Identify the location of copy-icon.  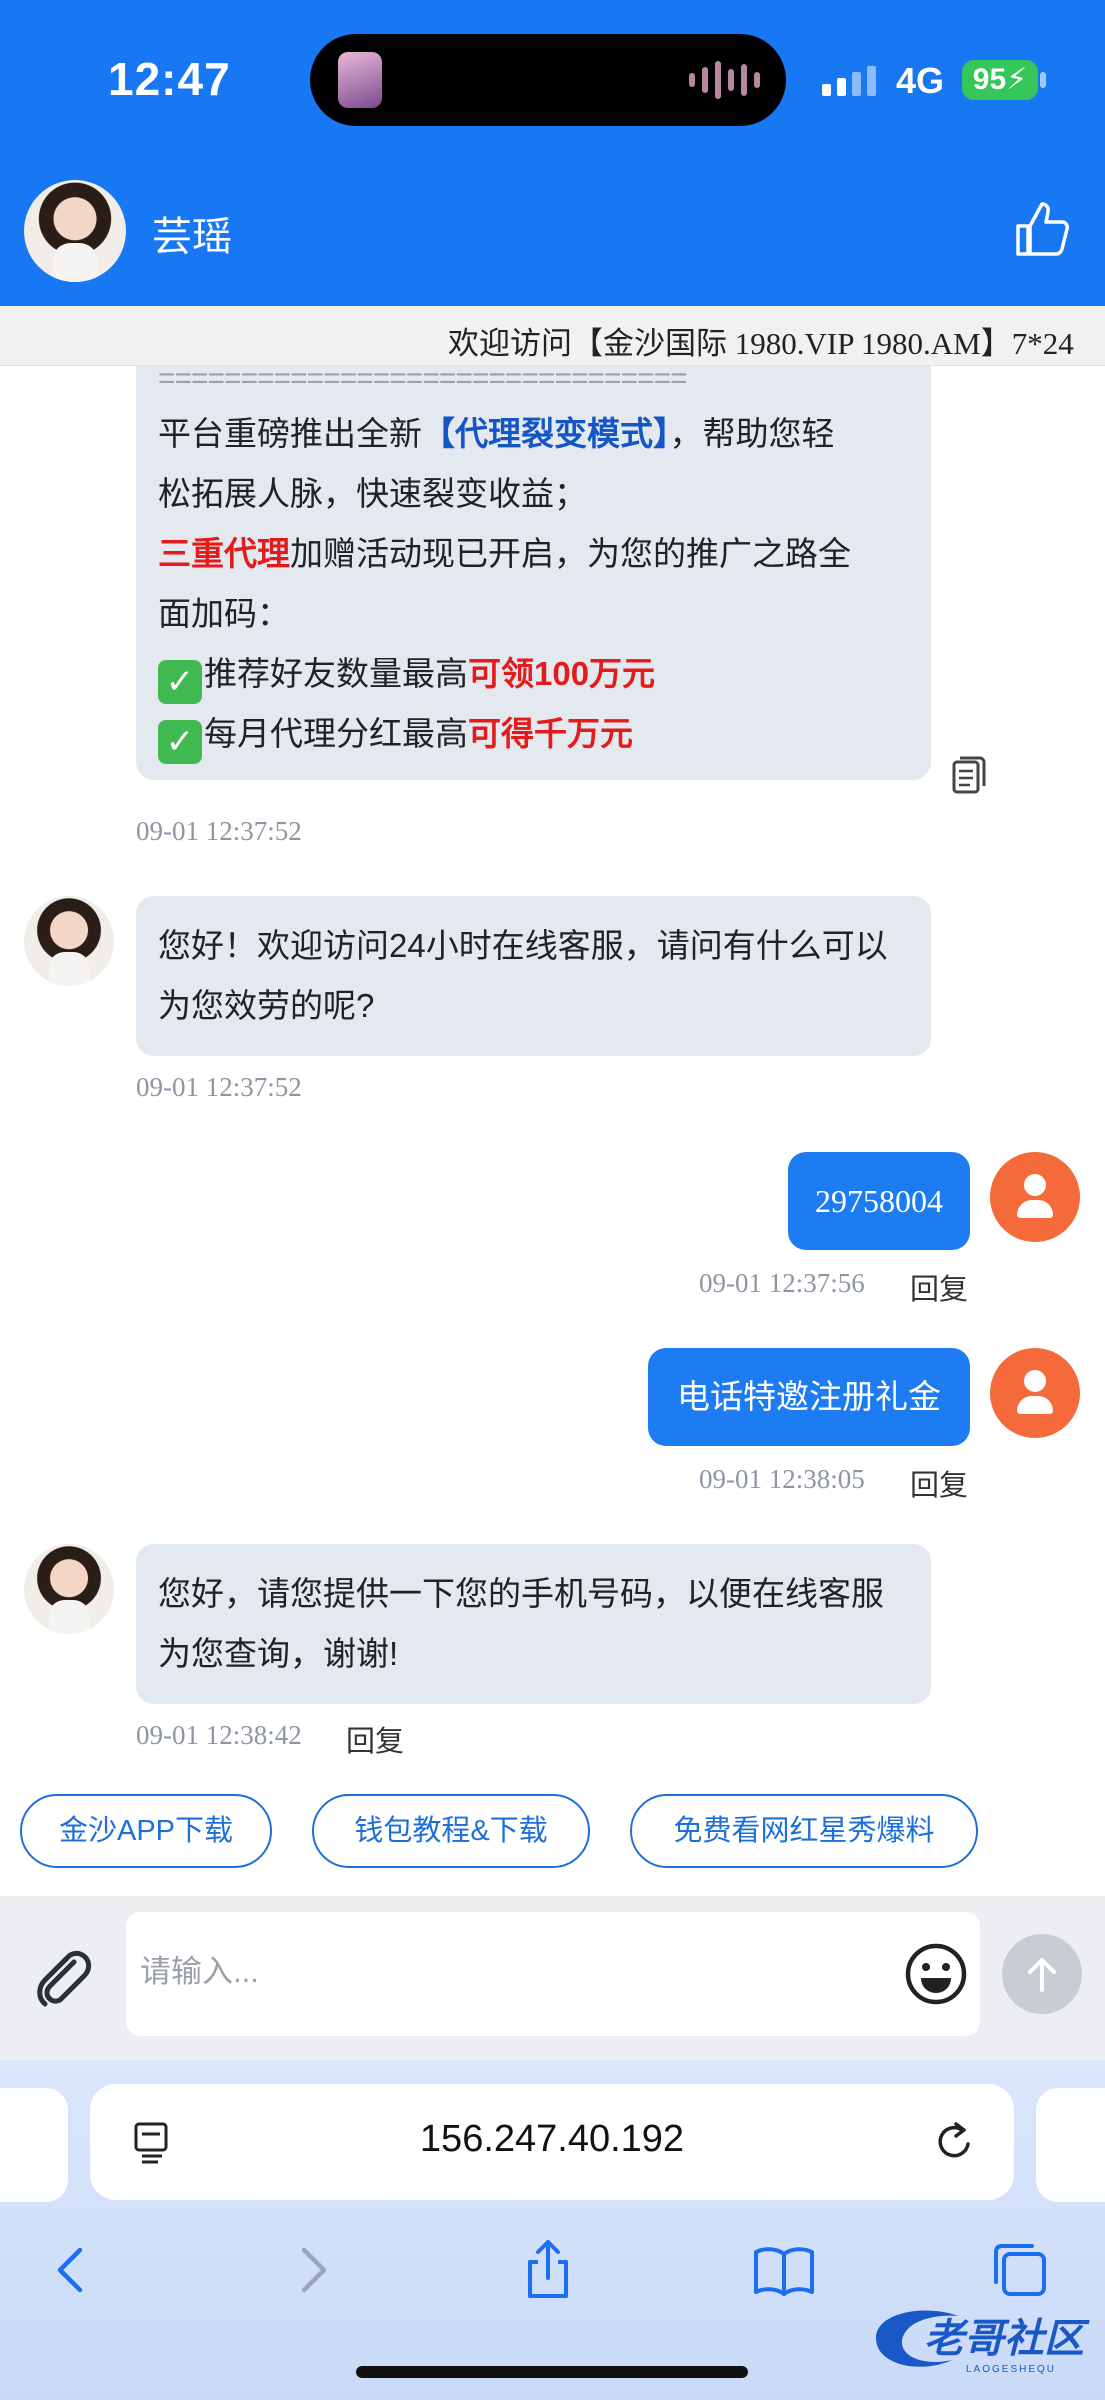
(968, 776).